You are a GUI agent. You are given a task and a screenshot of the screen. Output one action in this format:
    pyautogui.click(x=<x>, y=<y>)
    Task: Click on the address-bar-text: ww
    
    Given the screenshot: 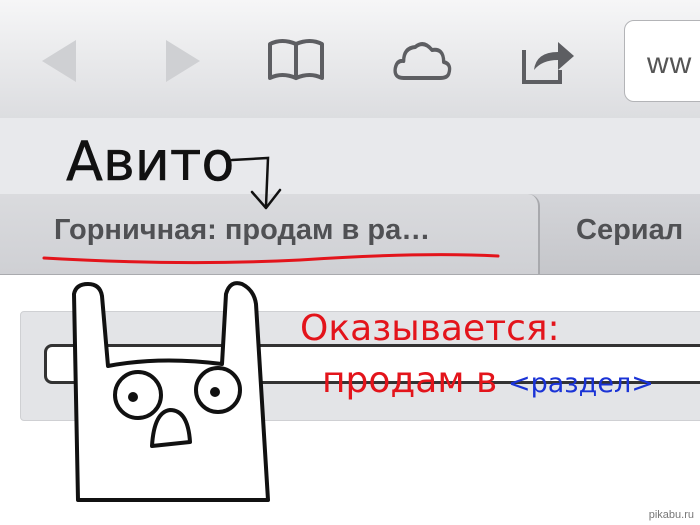 What is the action you would take?
    pyautogui.click(x=670, y=63)
    